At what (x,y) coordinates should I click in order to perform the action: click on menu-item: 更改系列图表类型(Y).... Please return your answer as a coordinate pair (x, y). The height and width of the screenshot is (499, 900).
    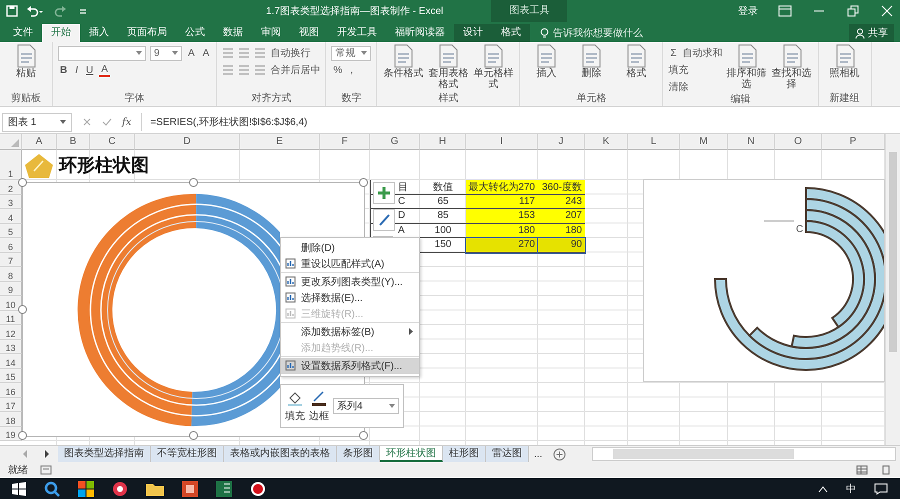
    Looking at the image, I should click on (350, 282).